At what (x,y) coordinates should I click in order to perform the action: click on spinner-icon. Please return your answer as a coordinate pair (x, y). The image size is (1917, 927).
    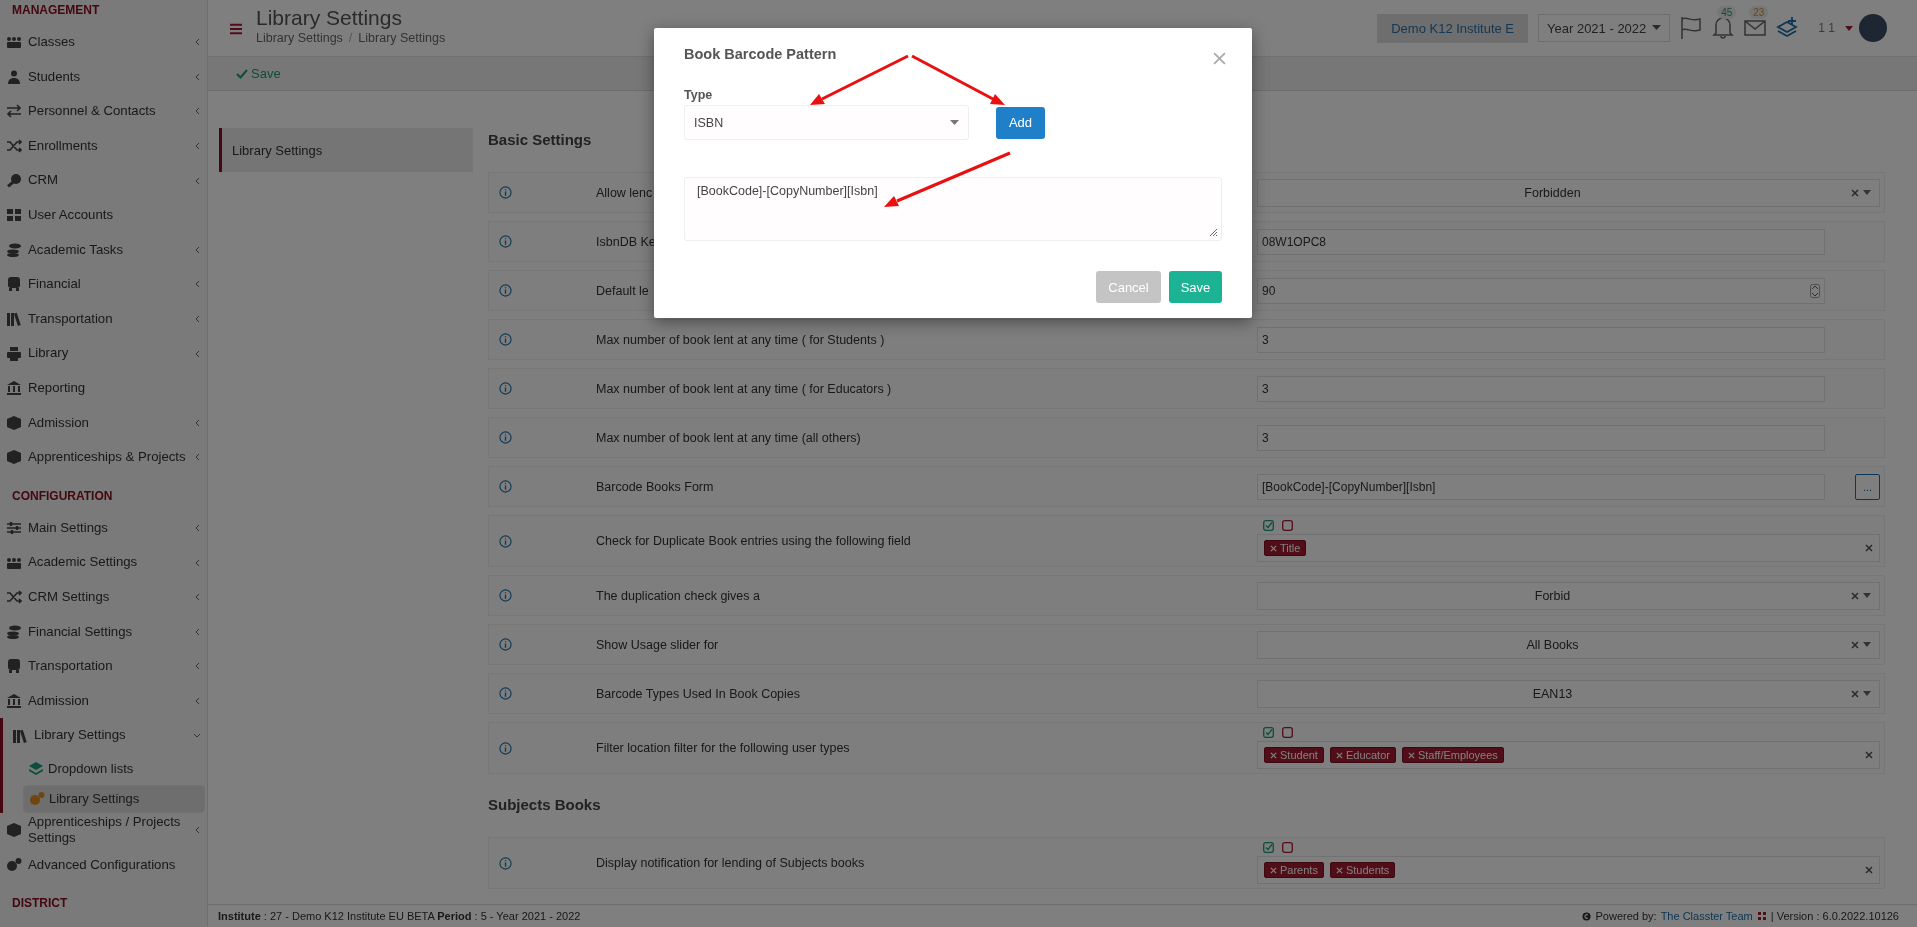
    Looking at the image, I should click on (1815, 290).